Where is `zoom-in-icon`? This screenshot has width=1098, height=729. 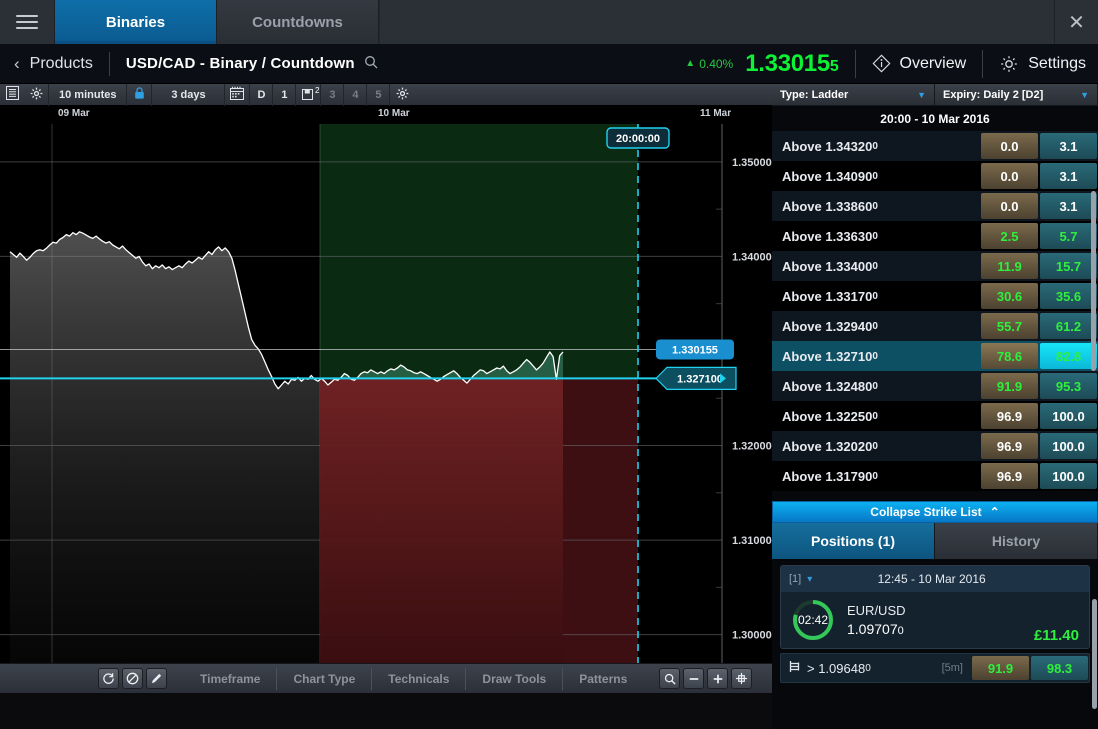
zoom-in-icon is located at coordinates (718, 678).